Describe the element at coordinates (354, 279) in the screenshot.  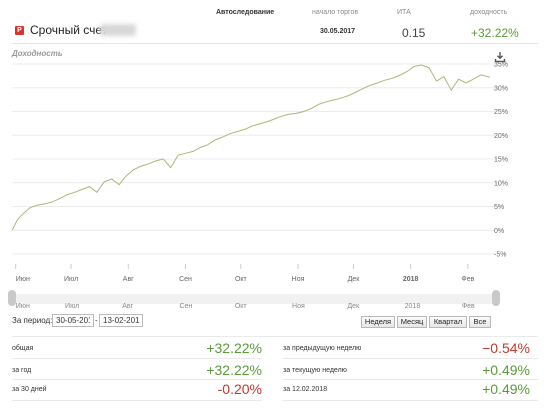
I see `x-tick-label: Дек` at that location.